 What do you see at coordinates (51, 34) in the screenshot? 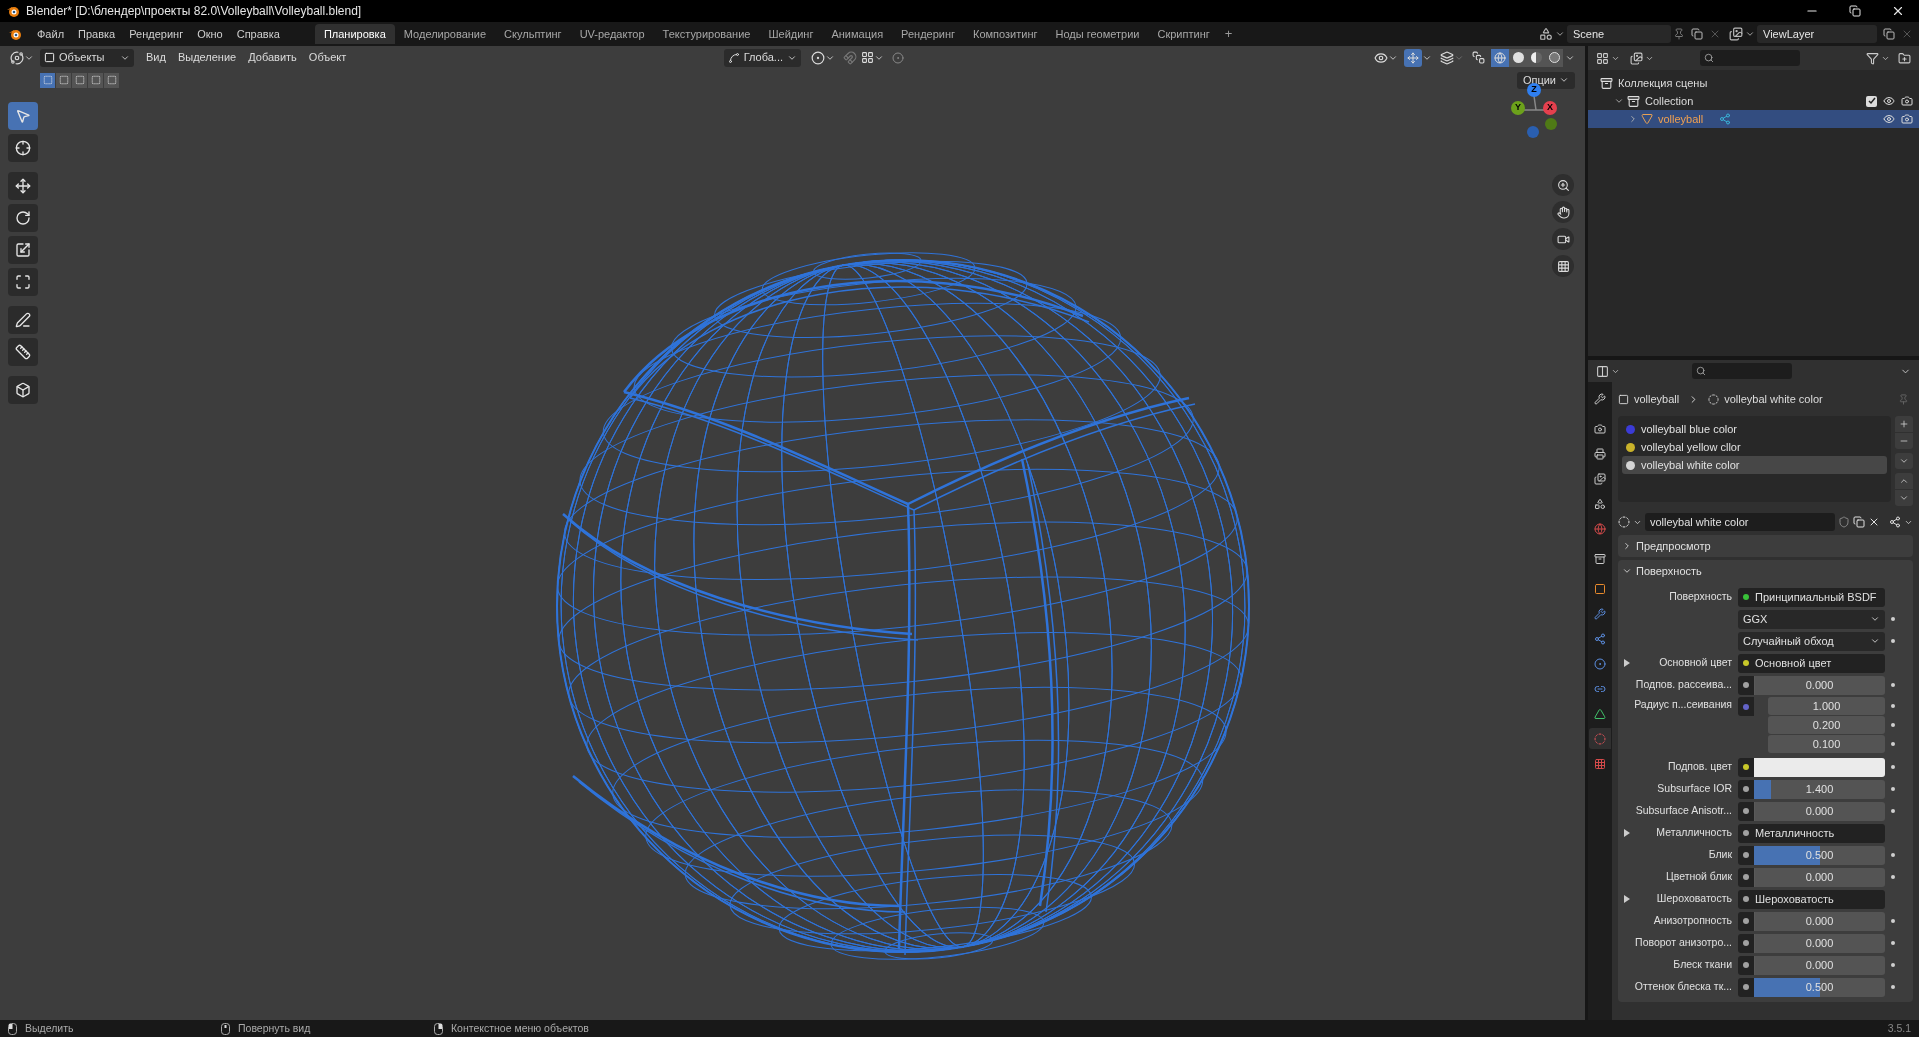
I see `menu-item: Файл` at bounding box center [51, 34].